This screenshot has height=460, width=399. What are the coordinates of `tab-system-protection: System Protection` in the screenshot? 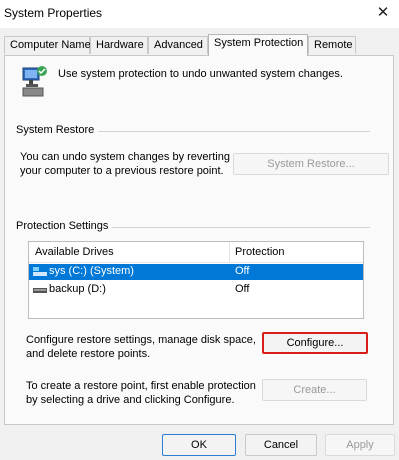 It's located at (258, 45).